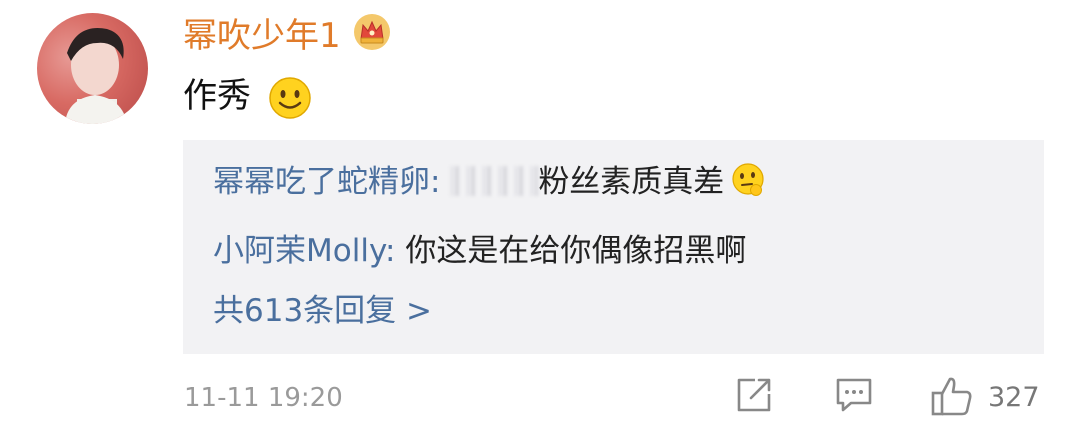  Describe the element at coordinates (263, 398) in the screenshot. I see `timestamp: 11-11 19:20` at that location.